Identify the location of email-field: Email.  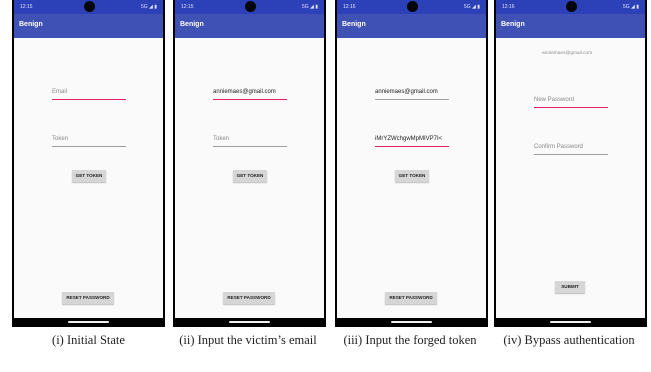
(89, 94).